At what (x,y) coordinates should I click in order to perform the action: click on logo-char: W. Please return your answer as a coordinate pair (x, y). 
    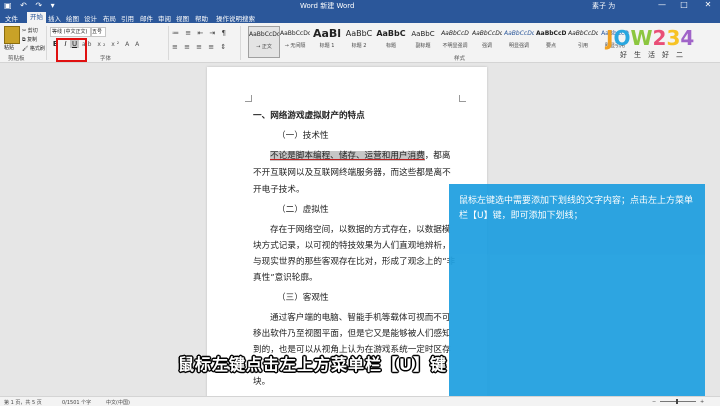
    Looking at the image, I should click on (641, 38).